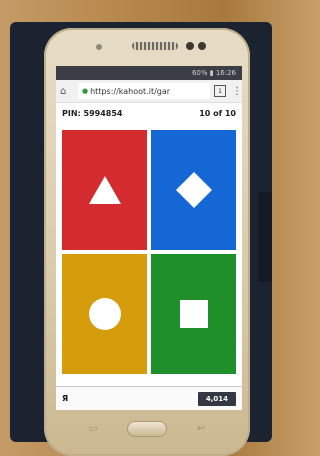 The height and width of the screenshot is (456, 320). I want to click on proximity-sensor, so click(99, 47).